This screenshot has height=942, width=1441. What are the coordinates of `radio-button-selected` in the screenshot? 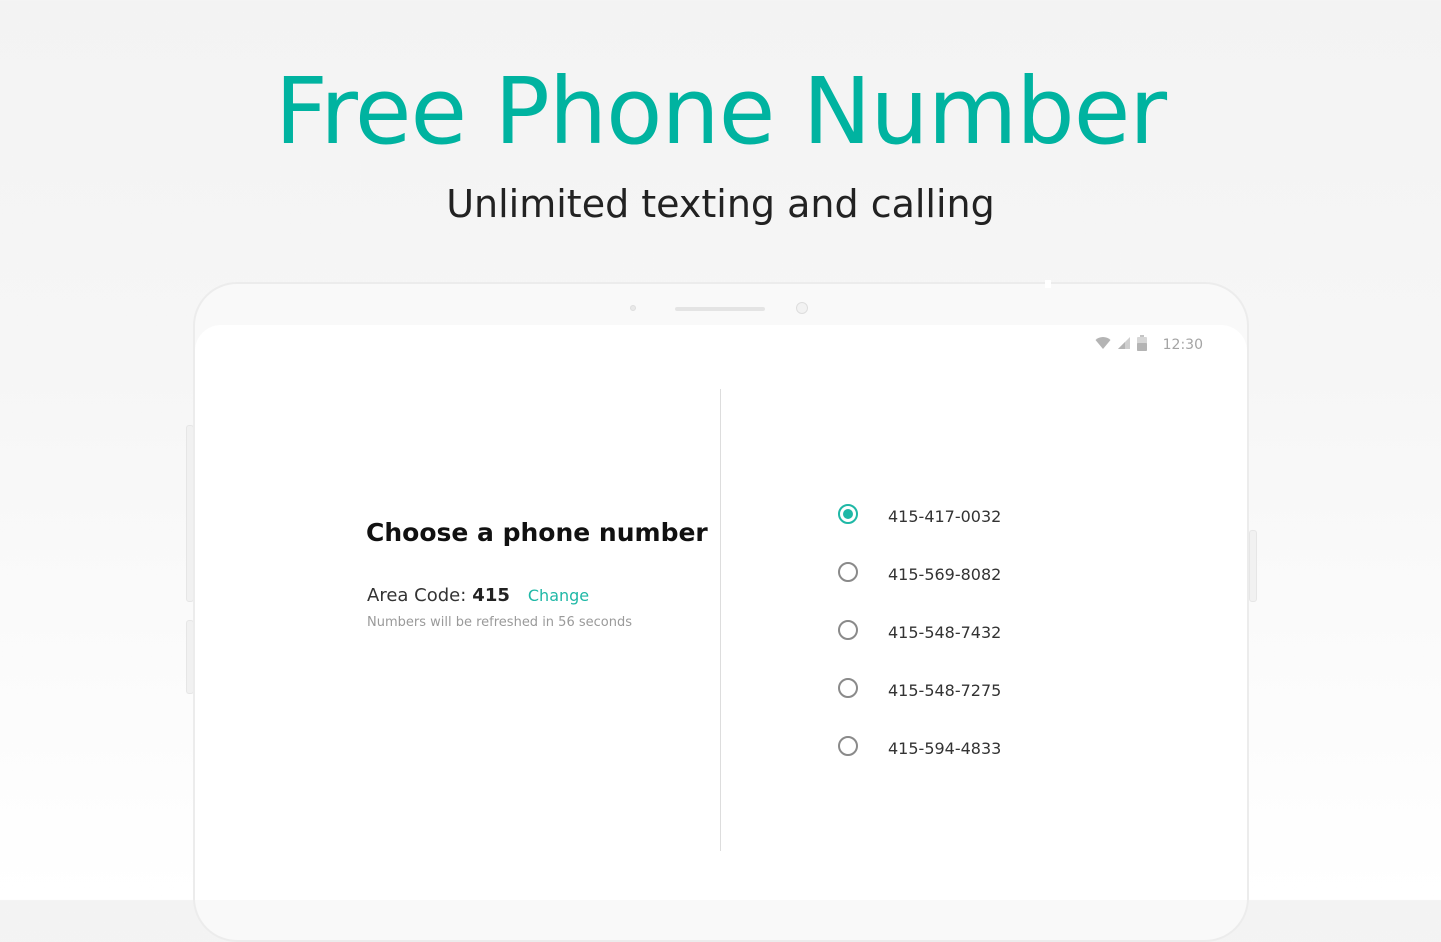 It's located at (848, 514).